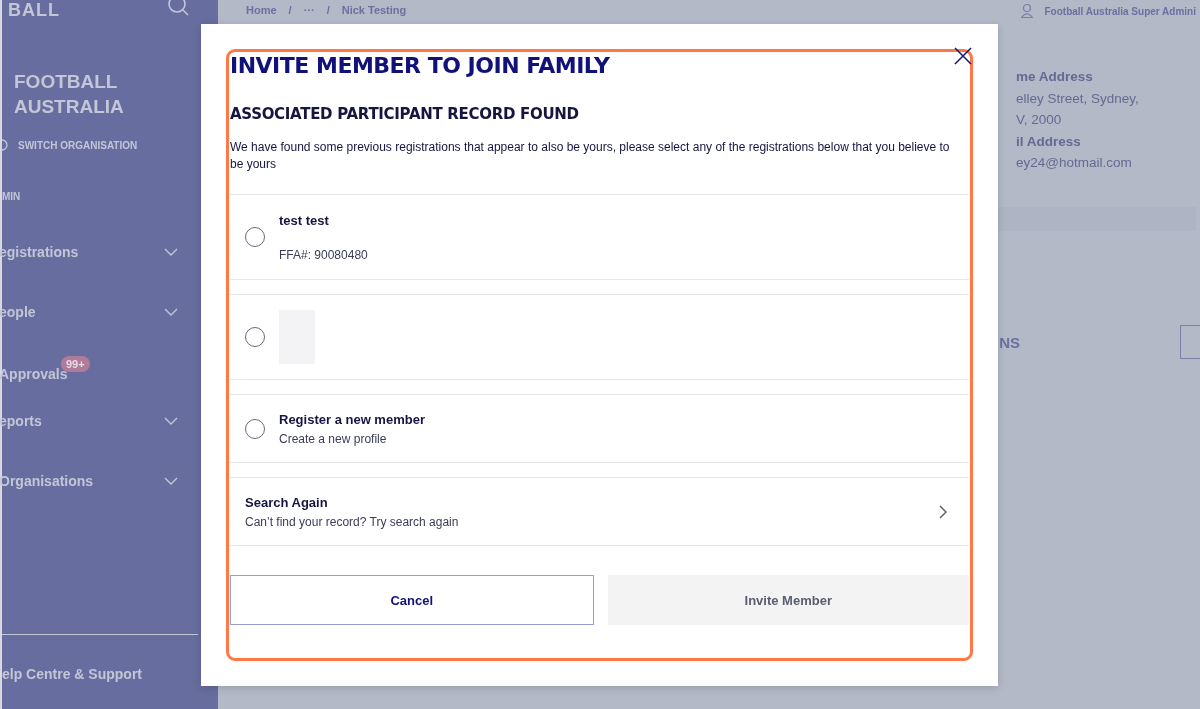  Describe the element at coordinates (352, 521) in the screenshot. I see `option-detail: Can’t find your record? Try search again` at that location.